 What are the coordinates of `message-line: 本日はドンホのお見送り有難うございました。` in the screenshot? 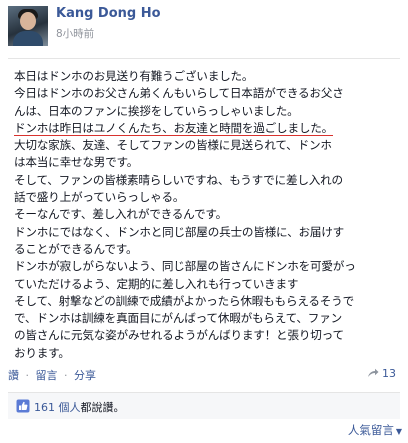 It's located at (134, 76).